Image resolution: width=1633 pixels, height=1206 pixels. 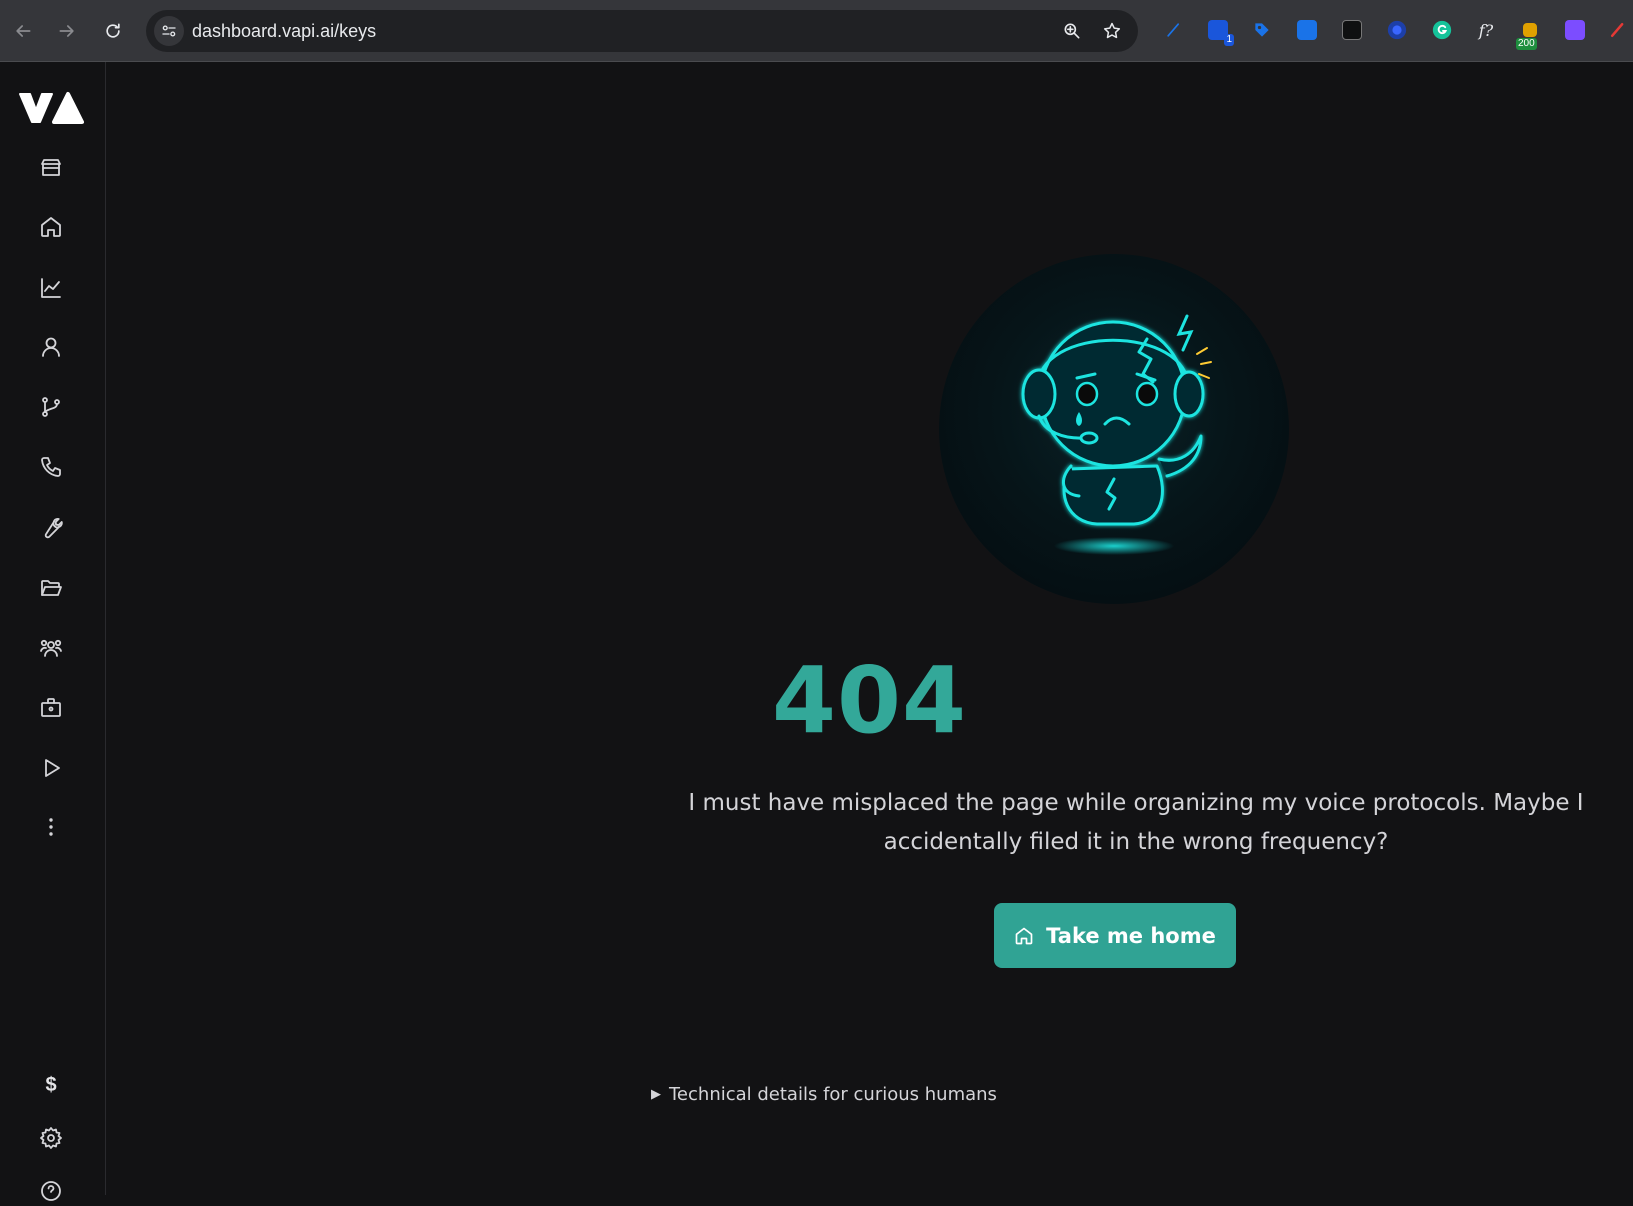 I want to click on sidebar-item-squads, so click(x=51, y=648).